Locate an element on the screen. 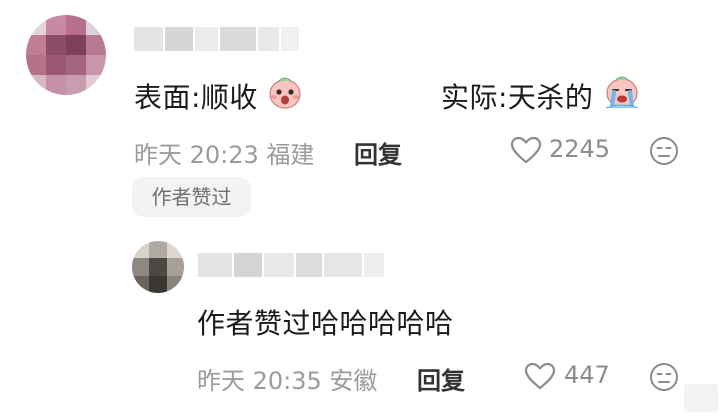 This screenshot has height=416, width=720. reply-button: 回复 is located at coordinates (378, 152).